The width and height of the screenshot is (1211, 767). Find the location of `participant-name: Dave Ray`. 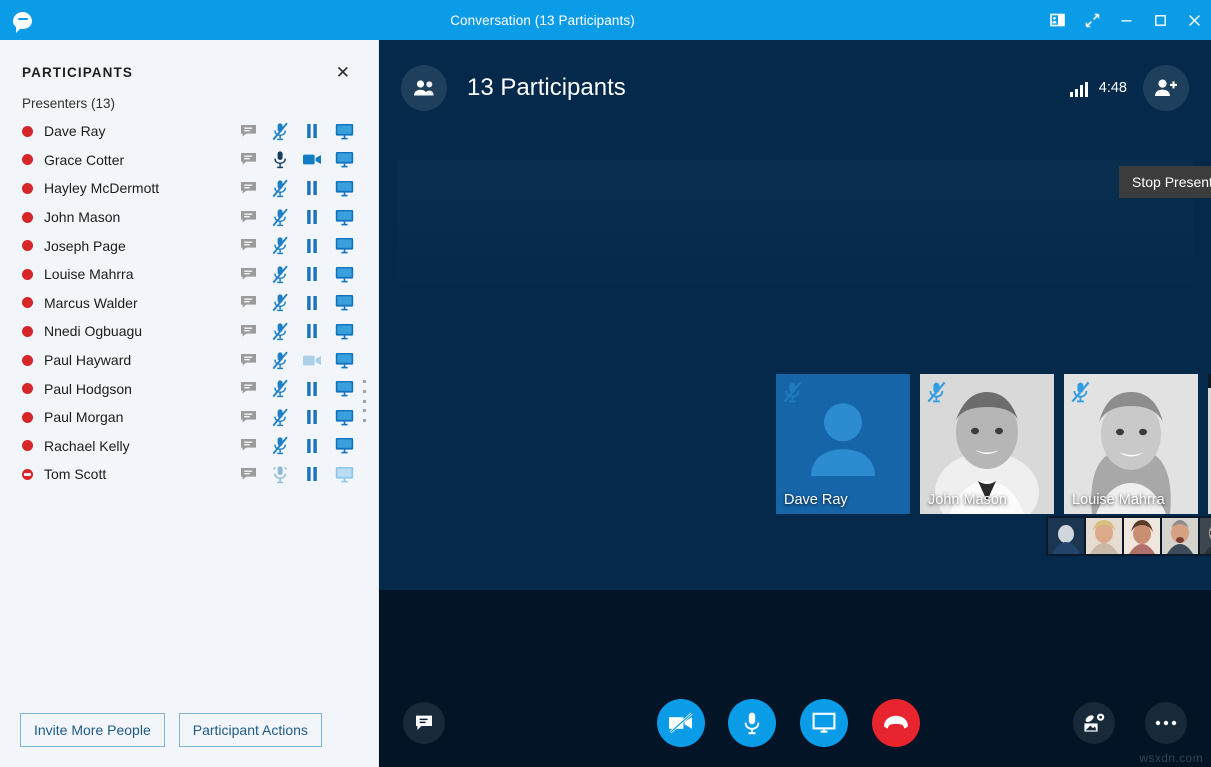

participant-name: Dave Ray is located at coordinates (75, 131).